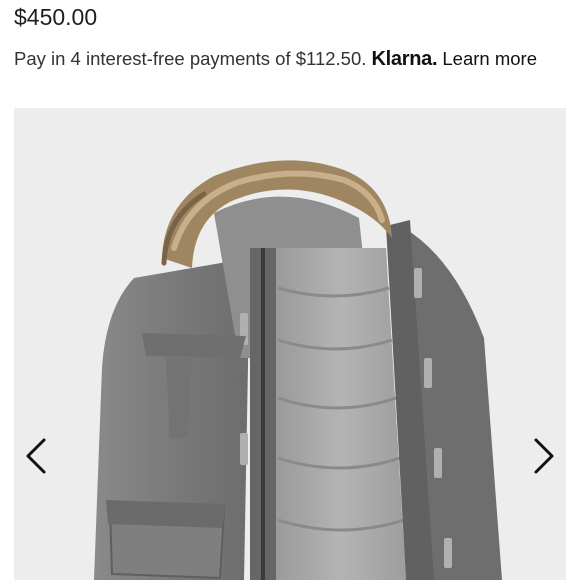 The image size is (580, 580). I want to click on klarna-logo: Klarna., so click(404, 59).